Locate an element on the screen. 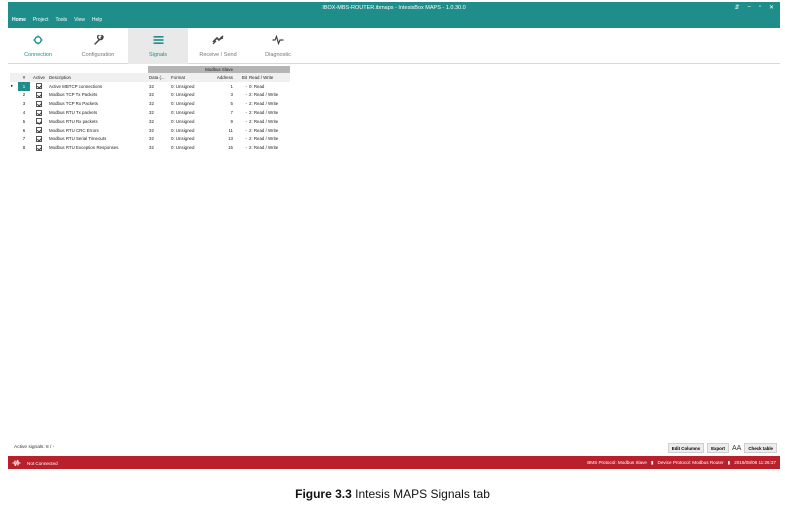 The image size is (785, 507). column-header-description: Description is located at coordinates (98, 77).